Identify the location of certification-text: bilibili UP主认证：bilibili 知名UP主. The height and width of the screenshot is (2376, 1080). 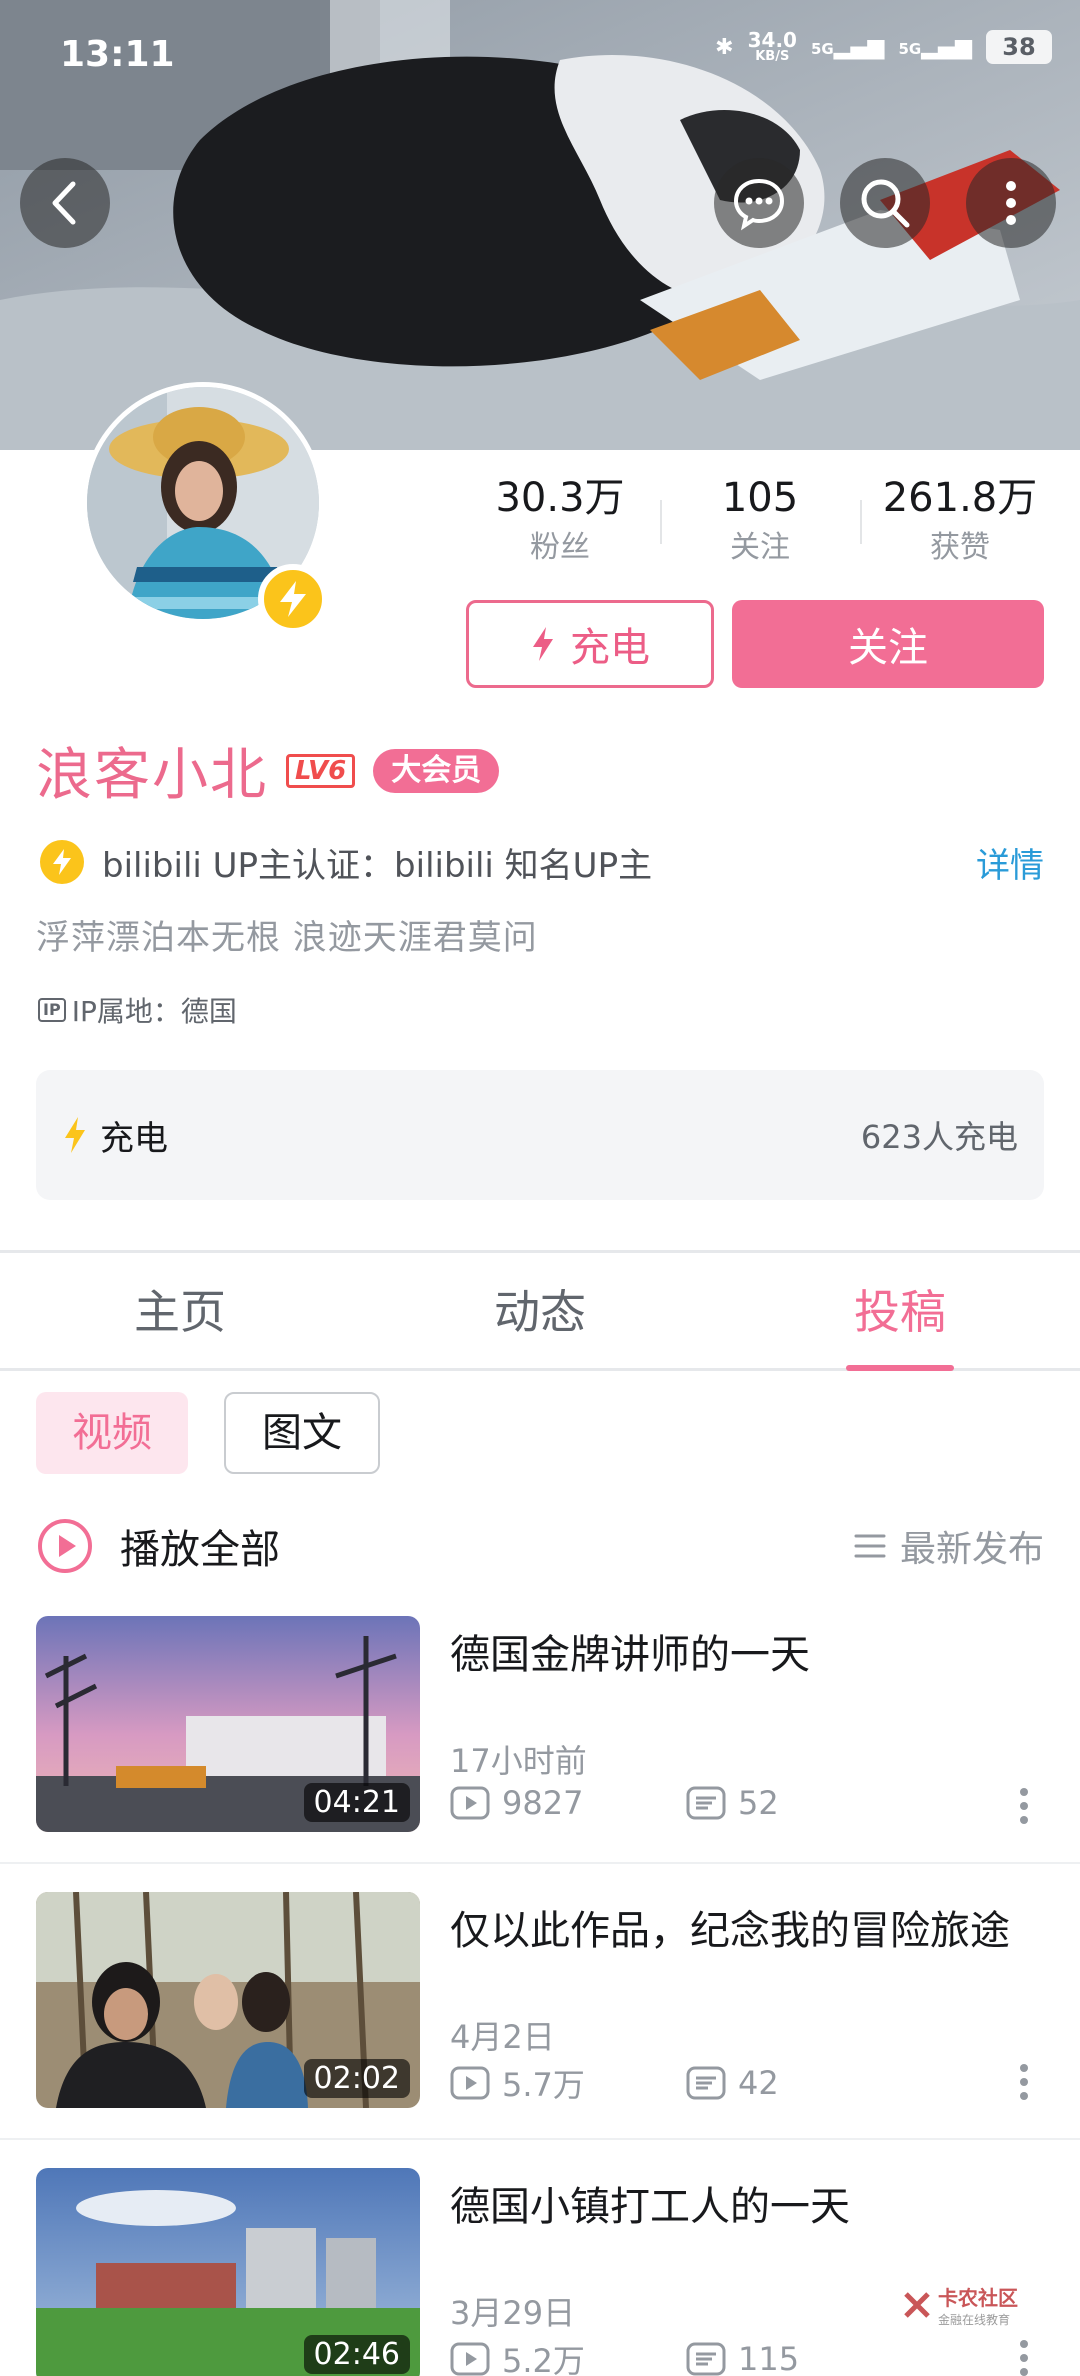
(377, 865).